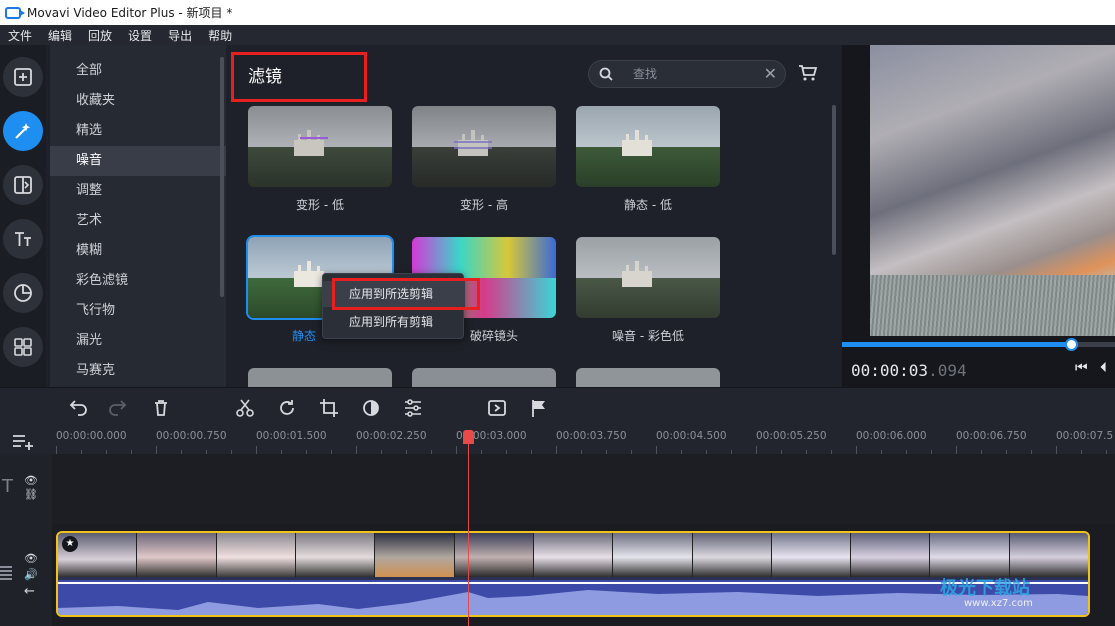 This screenshot has width=1115, height=626. I want to click on ruler-label: 00:00:06.750, so click(991, 436).